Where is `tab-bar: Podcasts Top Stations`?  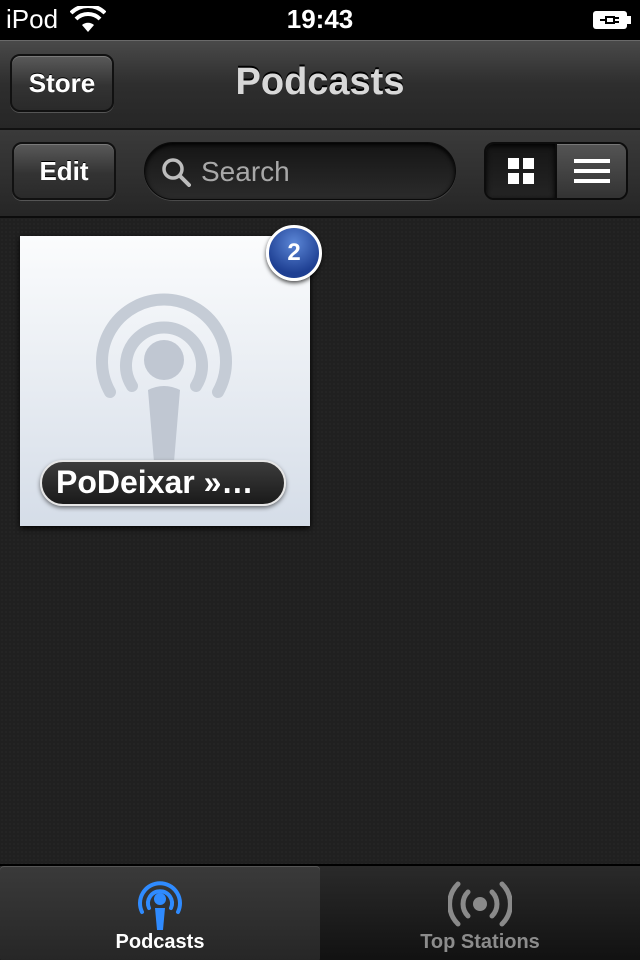
tab-bar: Podcasts Top Stations is located at coordinates (320, 912).